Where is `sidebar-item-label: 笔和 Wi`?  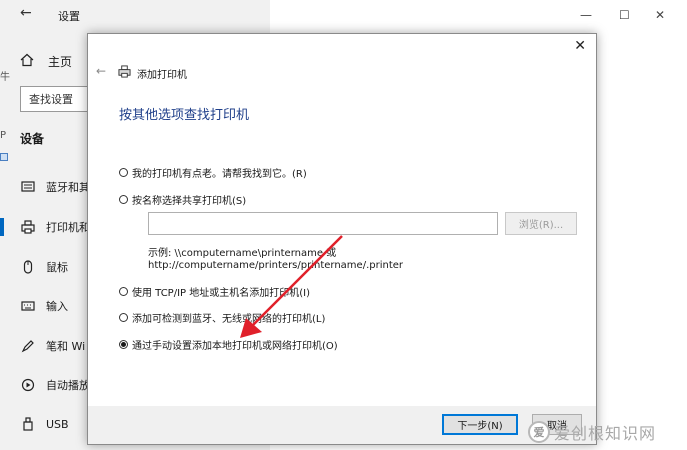
sidebar-item-label: 笔和 Wi is located at coordinates (66, 346).